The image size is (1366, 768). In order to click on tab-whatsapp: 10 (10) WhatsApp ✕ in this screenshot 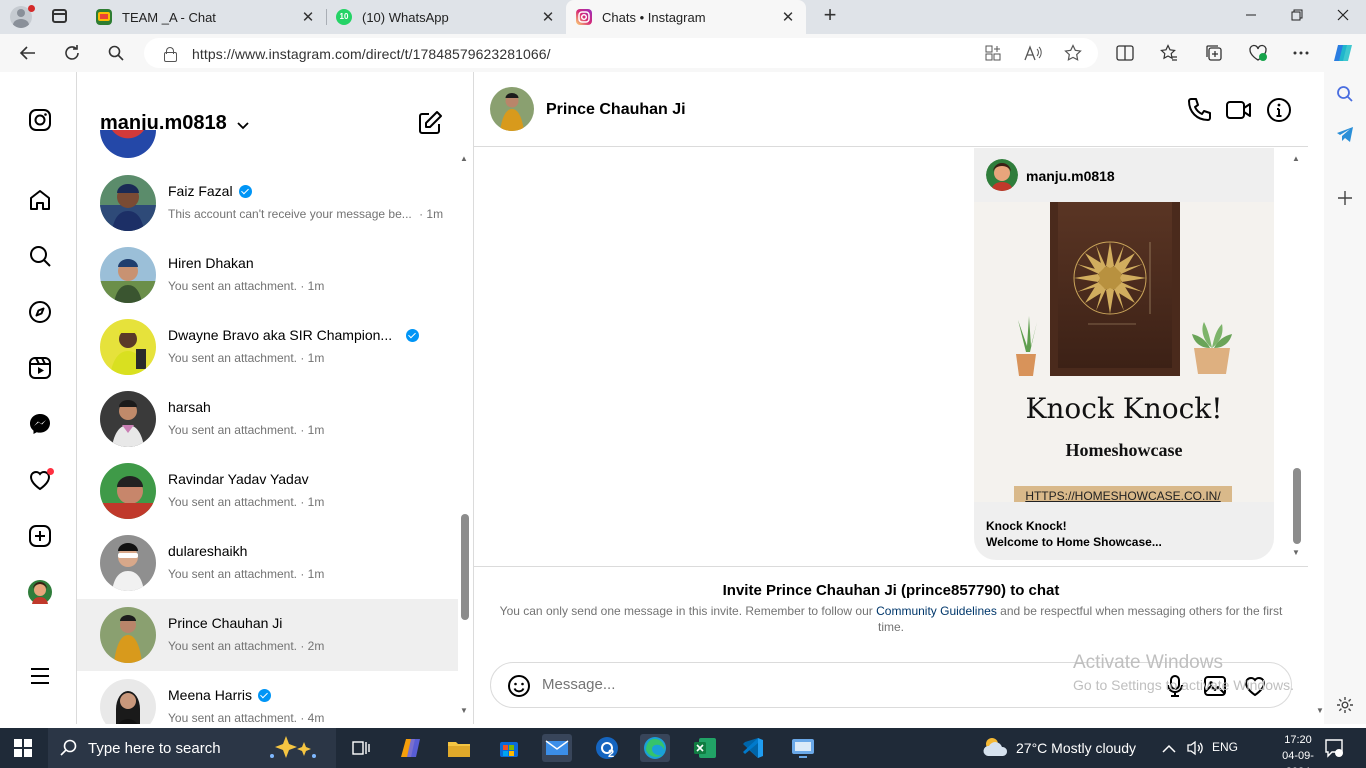, I will do `click(446, 17)`.